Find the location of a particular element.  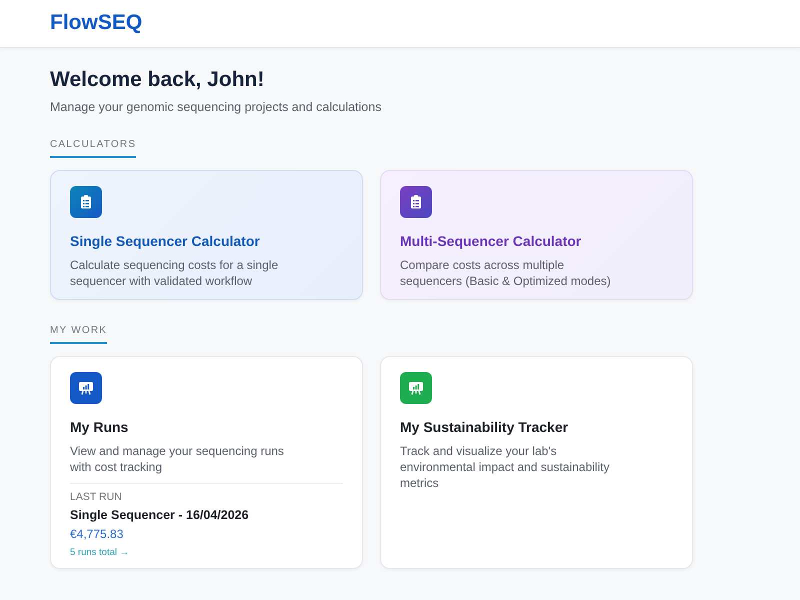

card-description: Calculate sequencing costs for a single sequencer with validated workflow is located at coordinates (175, 273).